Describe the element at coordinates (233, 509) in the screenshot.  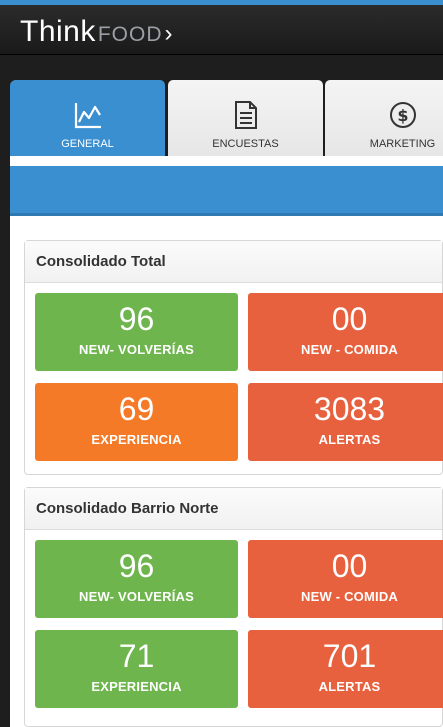
I see `card-title: Consolidado Barrio Norte` at that location.